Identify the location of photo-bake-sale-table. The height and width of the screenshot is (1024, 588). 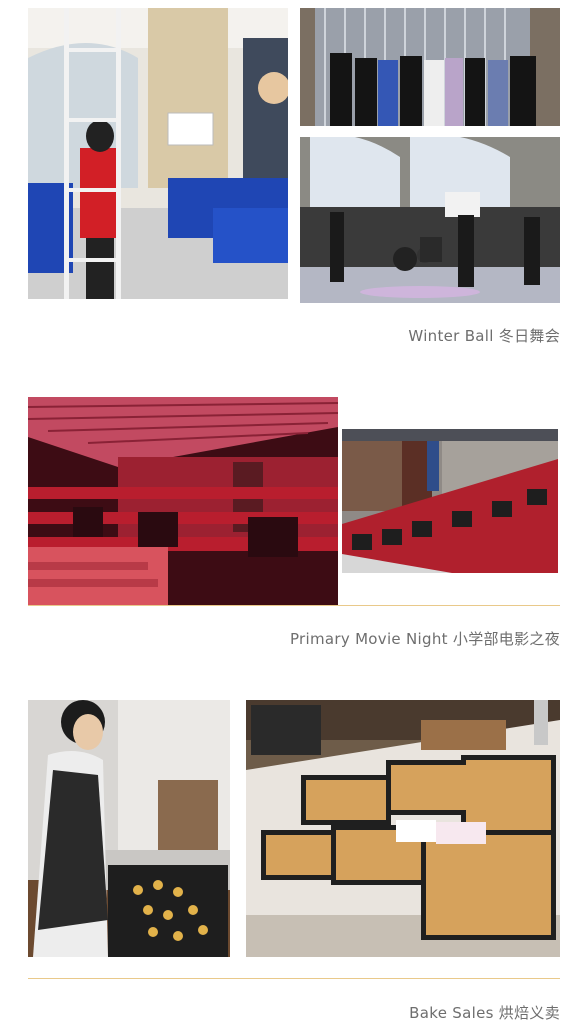
(403, 828).